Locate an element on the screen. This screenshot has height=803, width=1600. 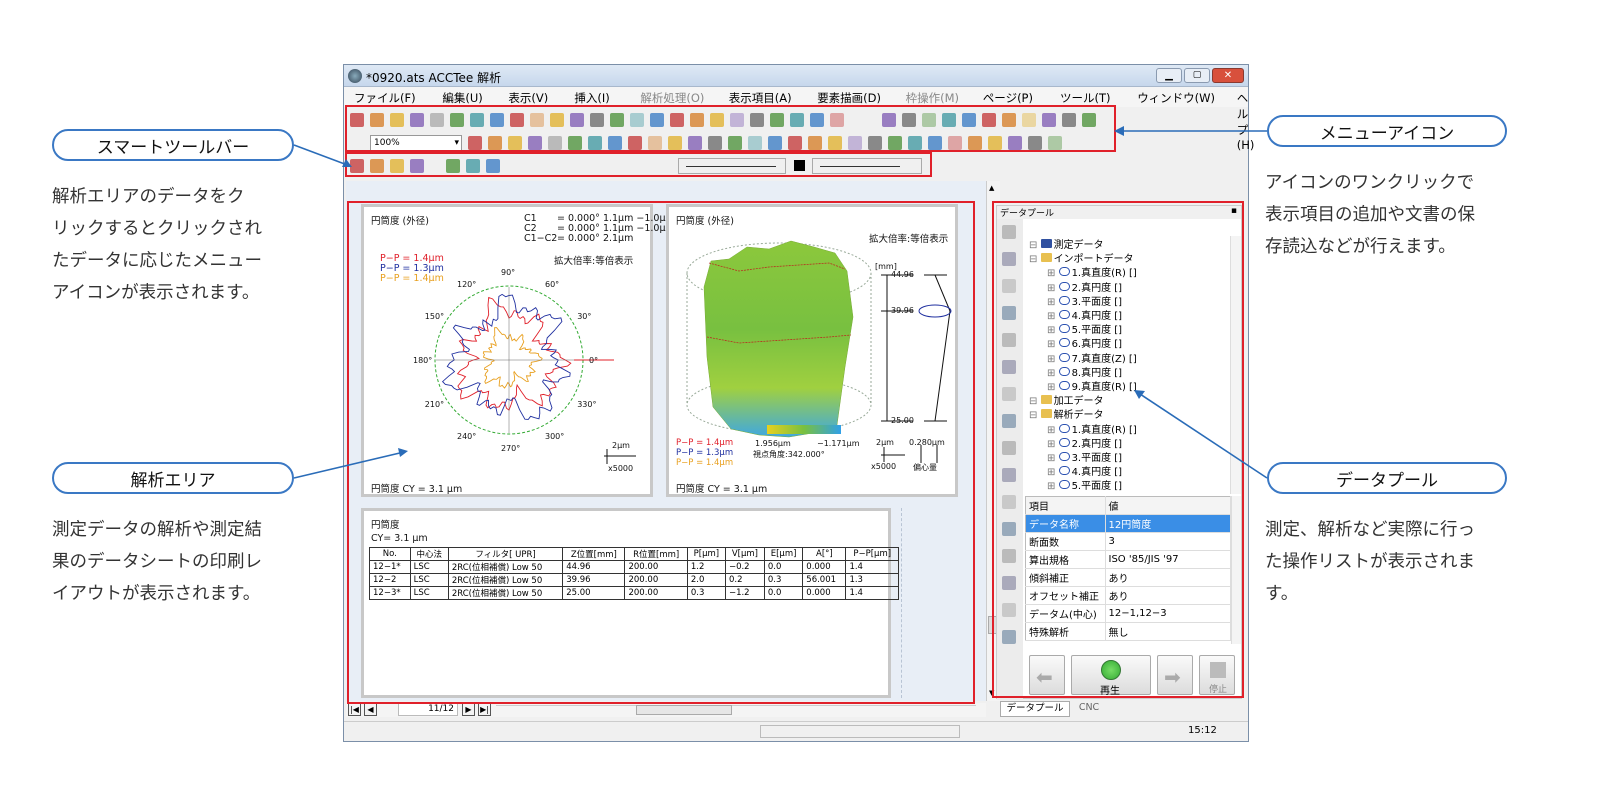
menu-item: ページ(P) is located at coordinates (1008, 98).